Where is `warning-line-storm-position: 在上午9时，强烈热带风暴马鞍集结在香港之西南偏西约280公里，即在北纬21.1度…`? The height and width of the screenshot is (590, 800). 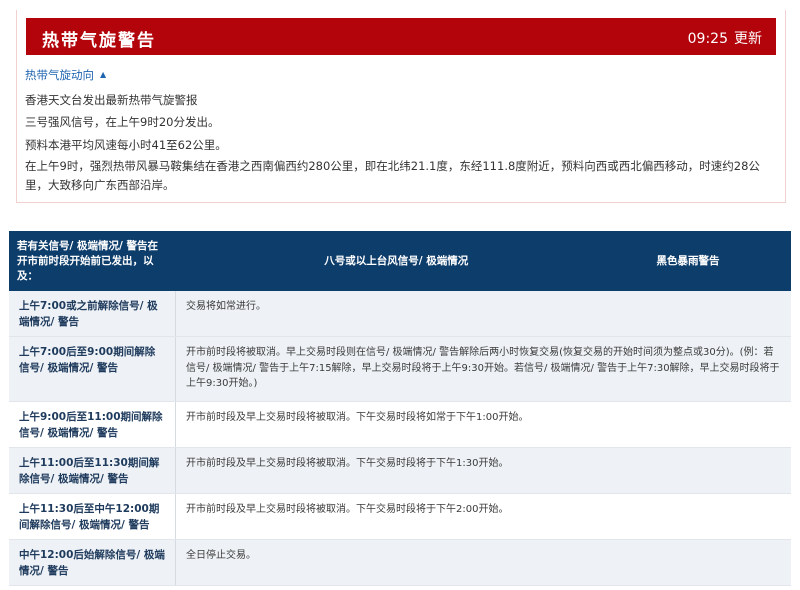
warning-line-storm-position: 在上午9时，强烈热带风暴马鞍集结在香港之西南偏西约280公里，即在北纬21.1度… is located at coordinates (392, 175).